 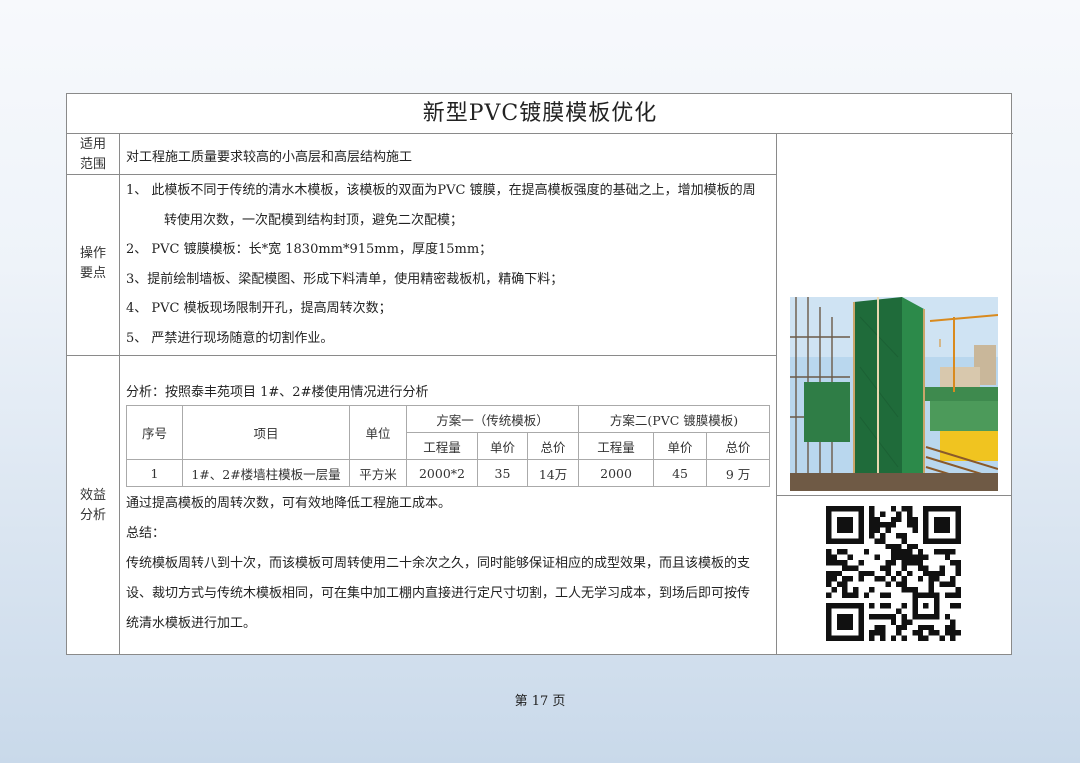 I want to click on construction-site-illustration, so click(x=894, y=394).